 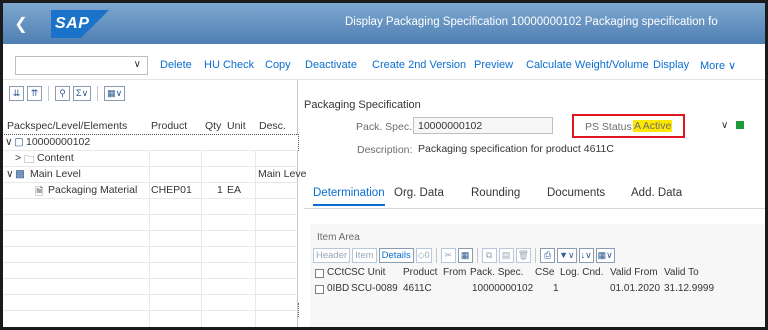 What do you see at coordinates (339, 272) in the screenshot?
I see `col-cctc: CCtC` at bounding box center [339, 272].